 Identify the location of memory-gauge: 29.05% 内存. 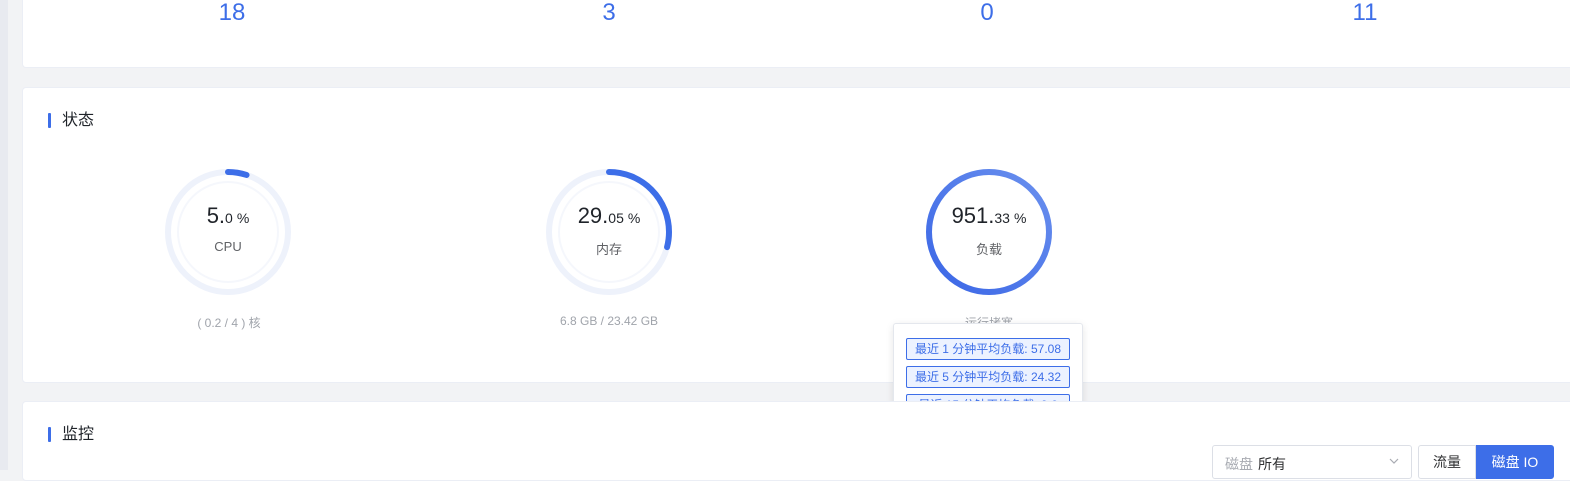
(609, 232).